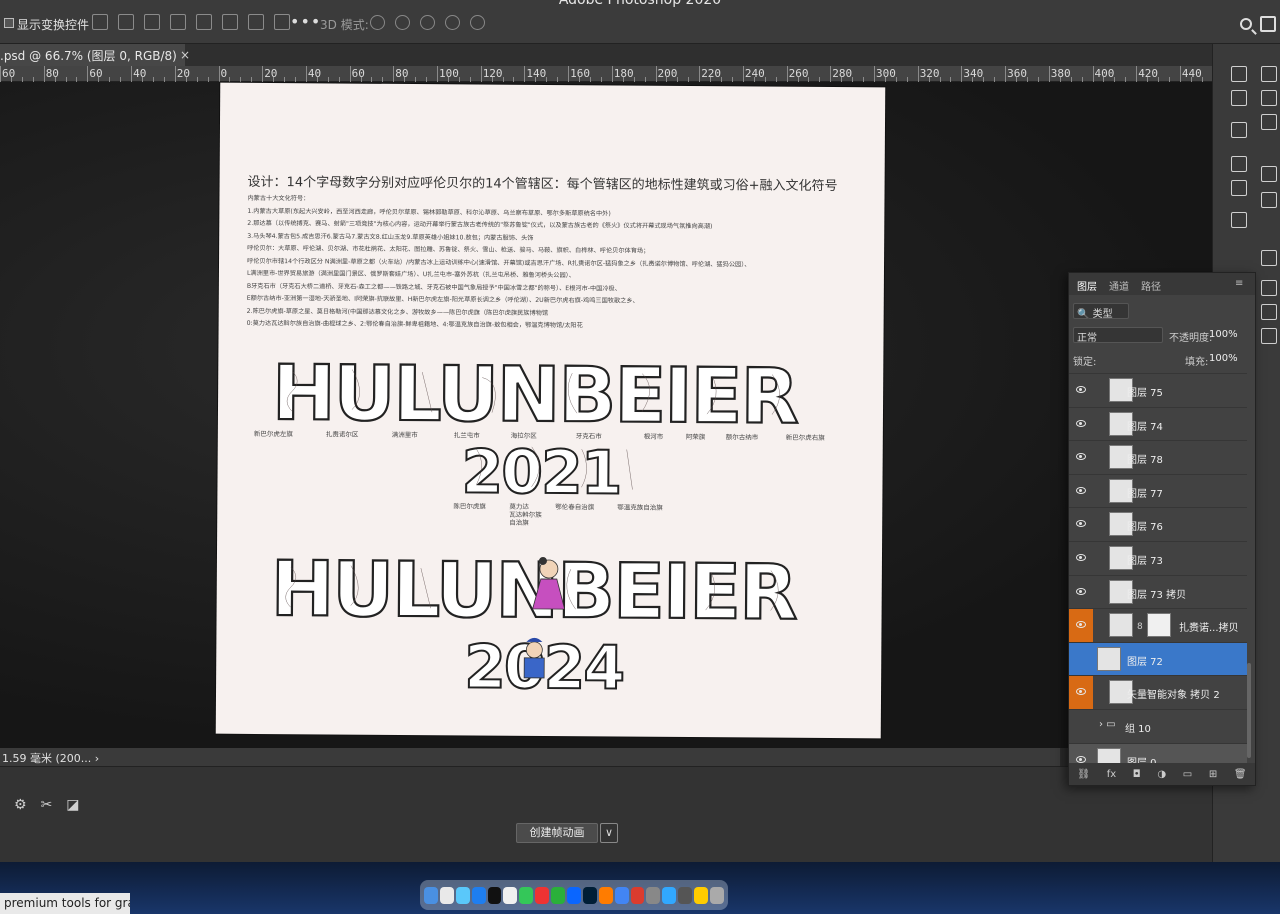 The image size is (1280, 914). Describe the element at coordinates (1087, 285) in the screenshot. I see `tab-layers: 图层` at that location.